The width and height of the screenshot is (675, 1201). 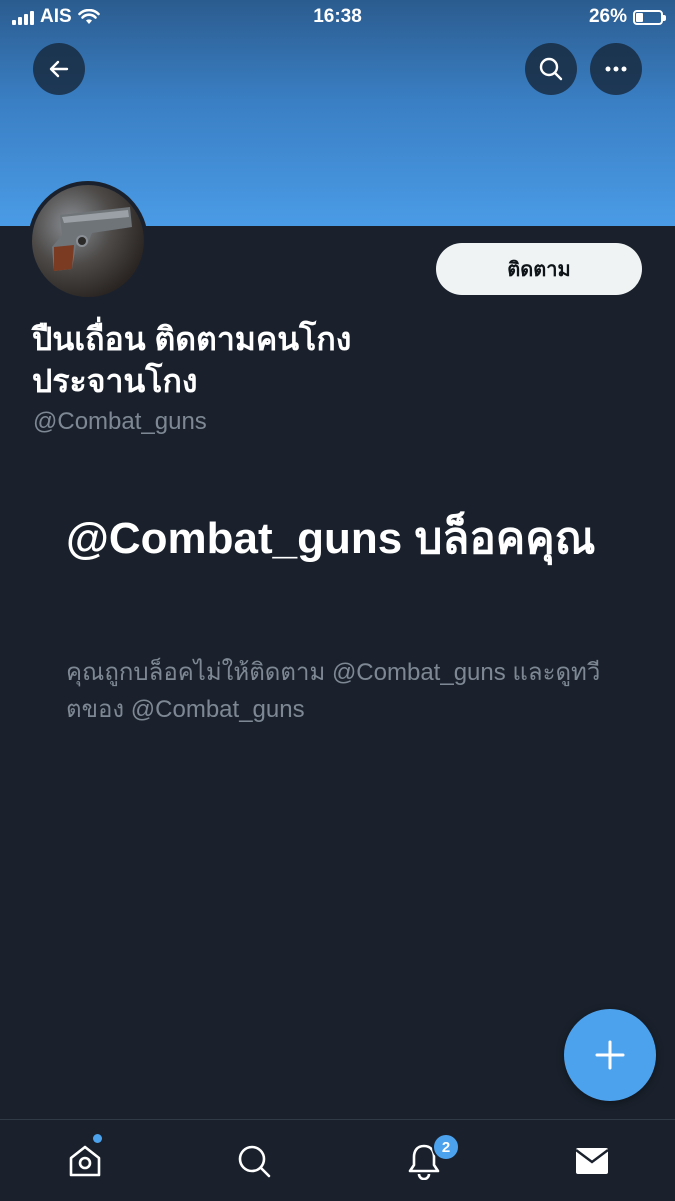 I want to click on search-icon, so click(x=551, y=69).